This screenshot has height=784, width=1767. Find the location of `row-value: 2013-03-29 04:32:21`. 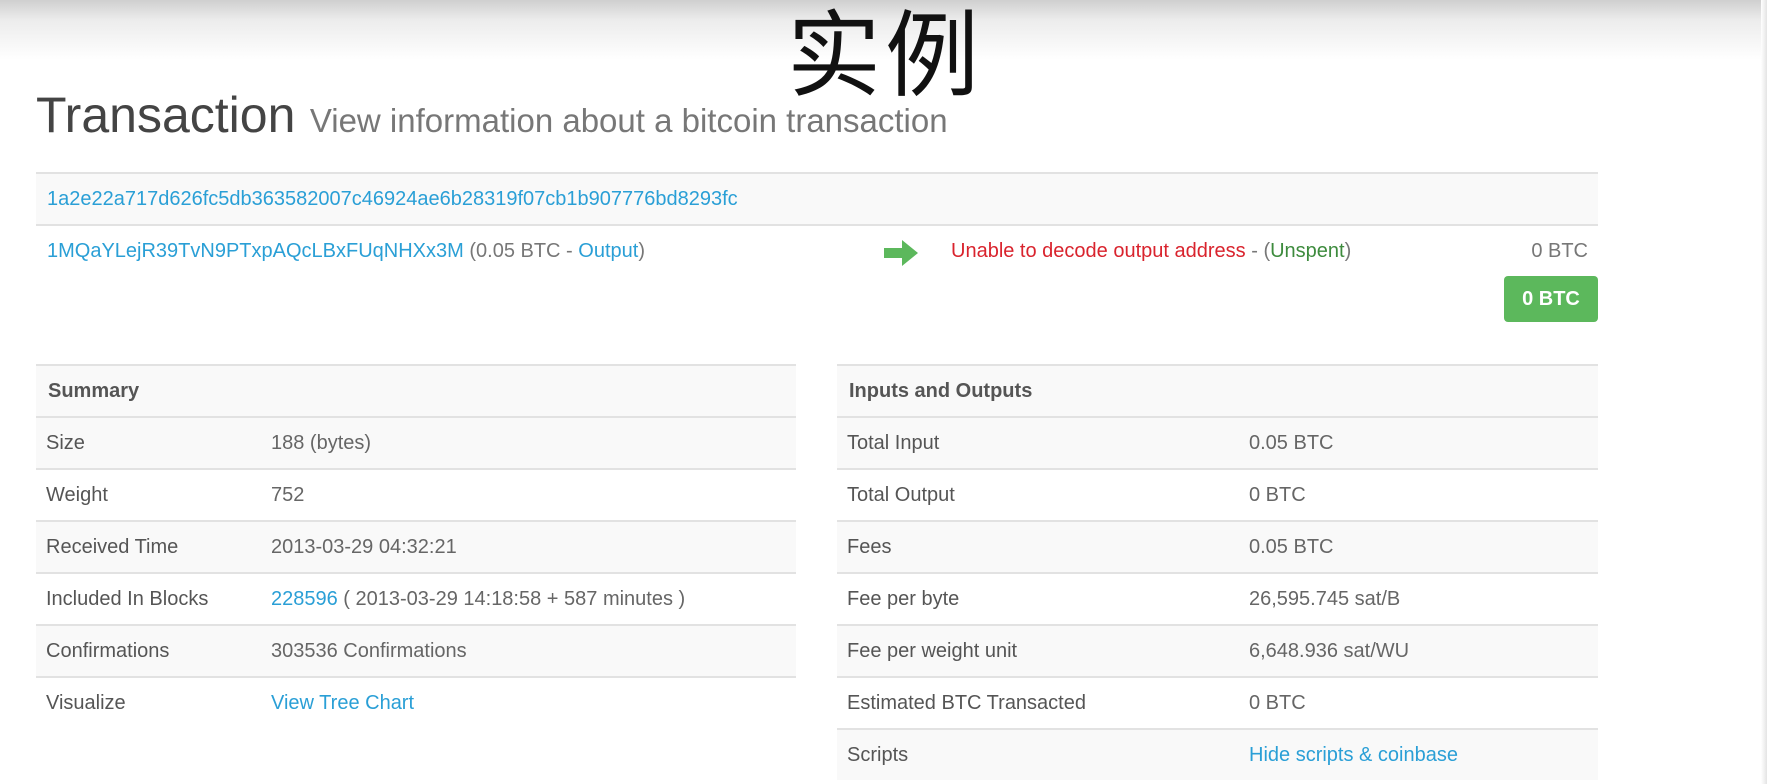

row-value: 2013-03-29 04:32:21 is located at coordinates (364, 547).